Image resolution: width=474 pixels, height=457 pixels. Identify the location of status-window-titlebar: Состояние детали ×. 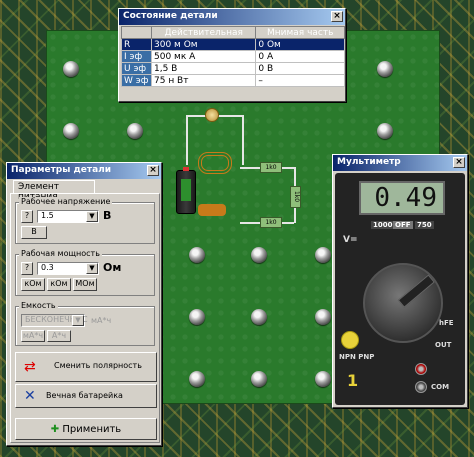
(232, 17).